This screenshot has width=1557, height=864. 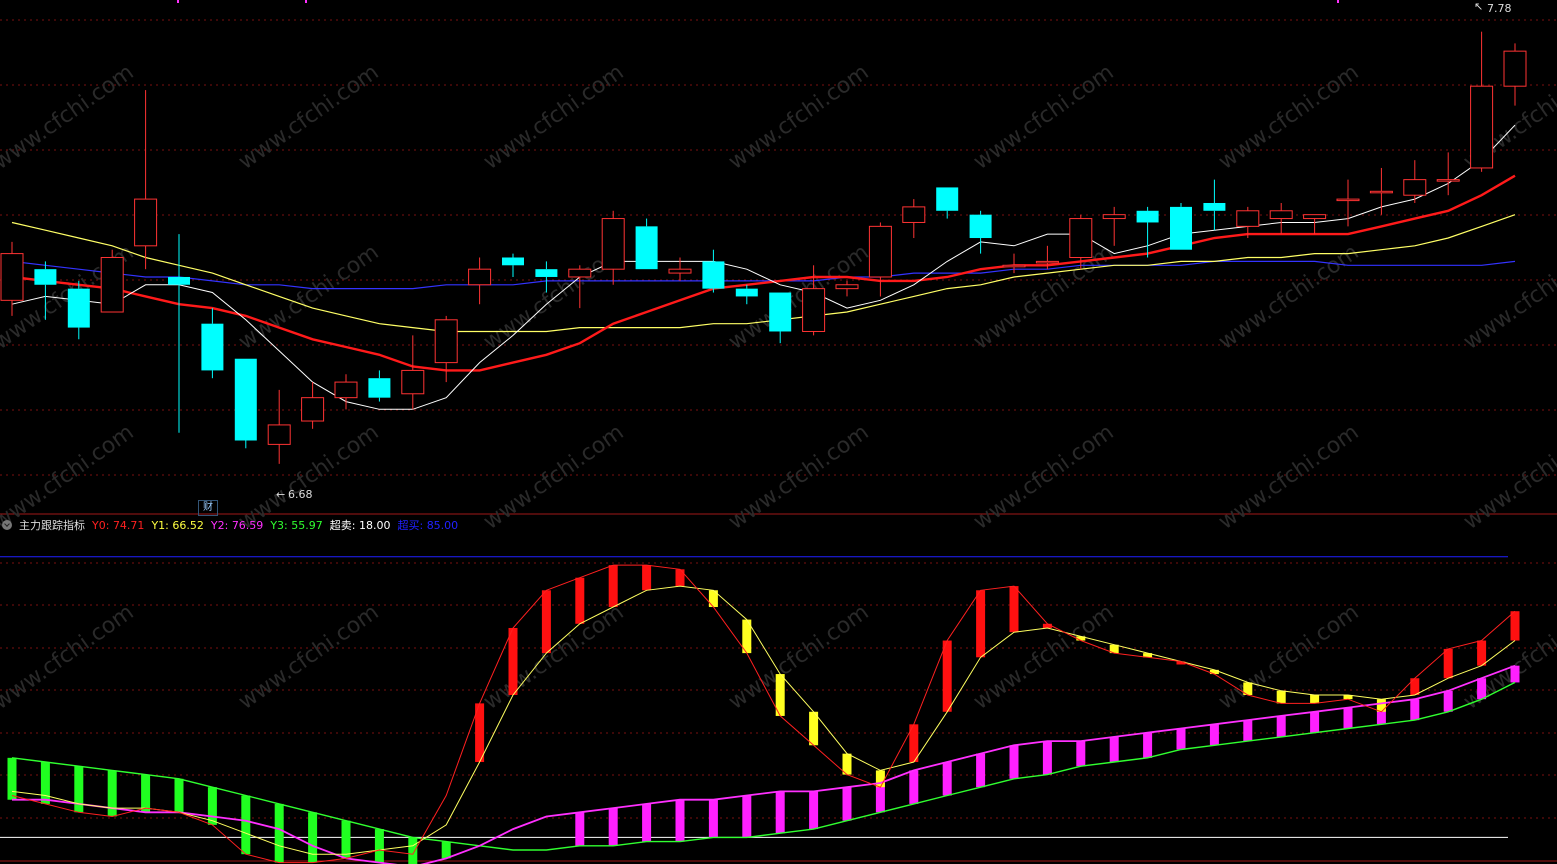 I want to click on legend-y1: Y1: 66.52, so click(x=177, y=525).